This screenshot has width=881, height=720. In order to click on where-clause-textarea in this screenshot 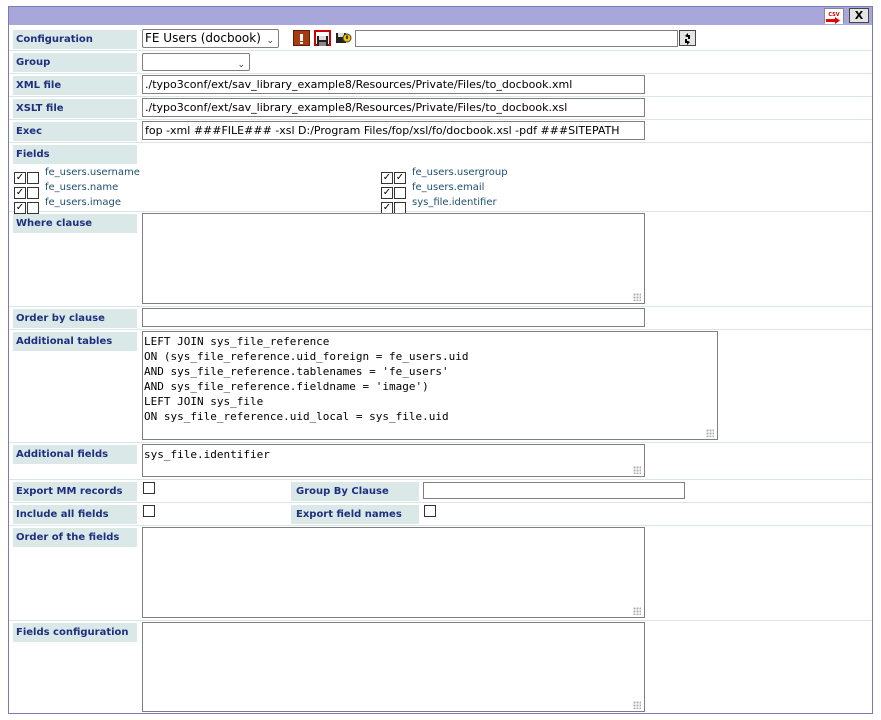, I will do `click(393, 258)`.